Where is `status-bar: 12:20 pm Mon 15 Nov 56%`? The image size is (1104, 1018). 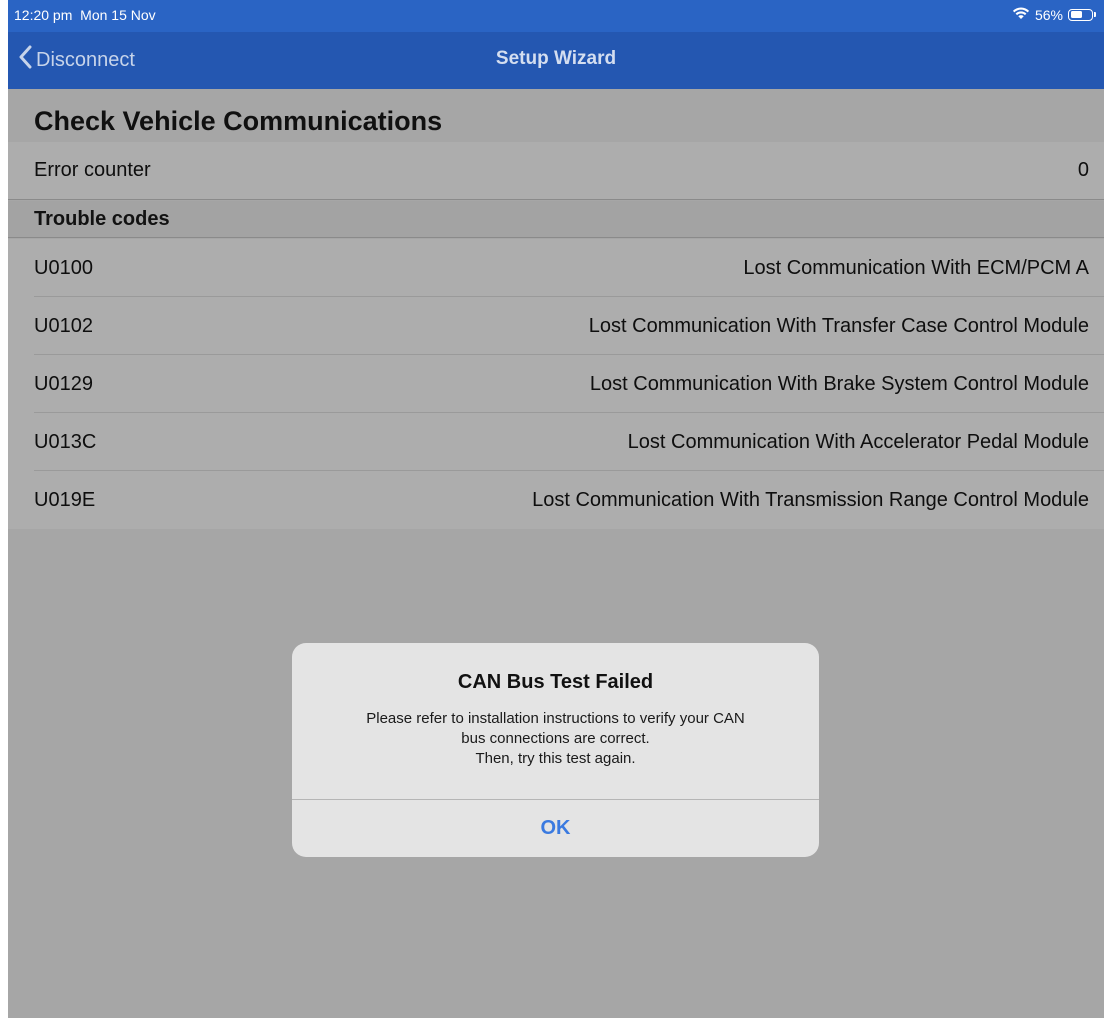
status-bar: 12:20 pm Mon 15 Nov 56% is located at coordinates (556, 16).